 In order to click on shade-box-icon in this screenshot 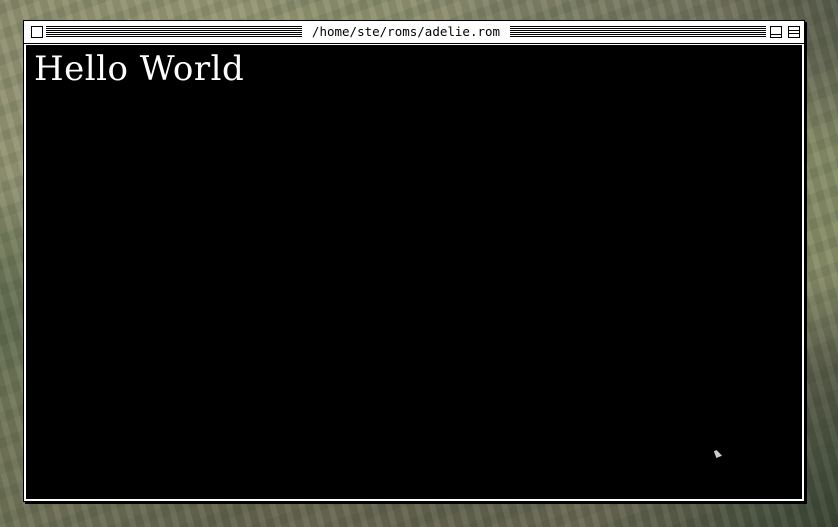, I will do `click(794, 32)`.